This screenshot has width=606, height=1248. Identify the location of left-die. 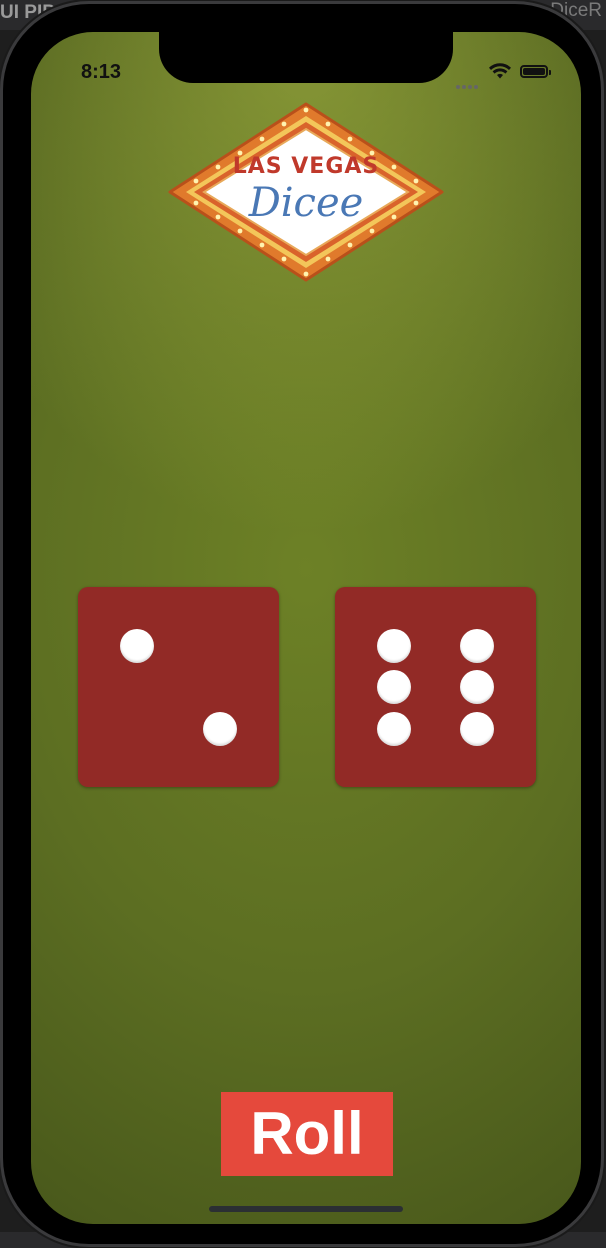
(178, 687).